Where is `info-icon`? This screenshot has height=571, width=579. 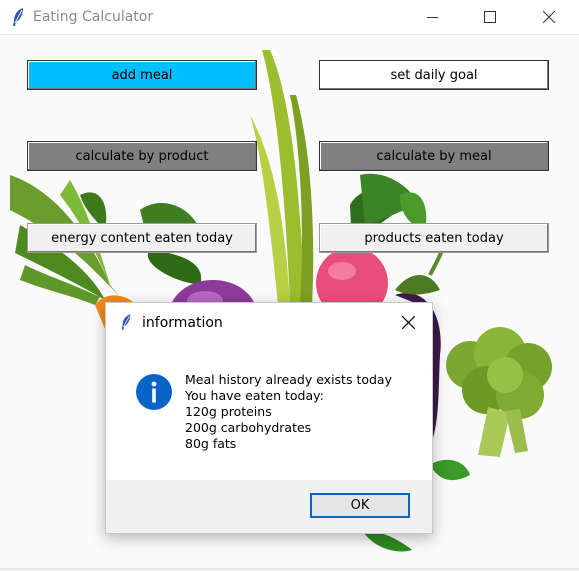 info-icon is located at coordinates (154, 392).